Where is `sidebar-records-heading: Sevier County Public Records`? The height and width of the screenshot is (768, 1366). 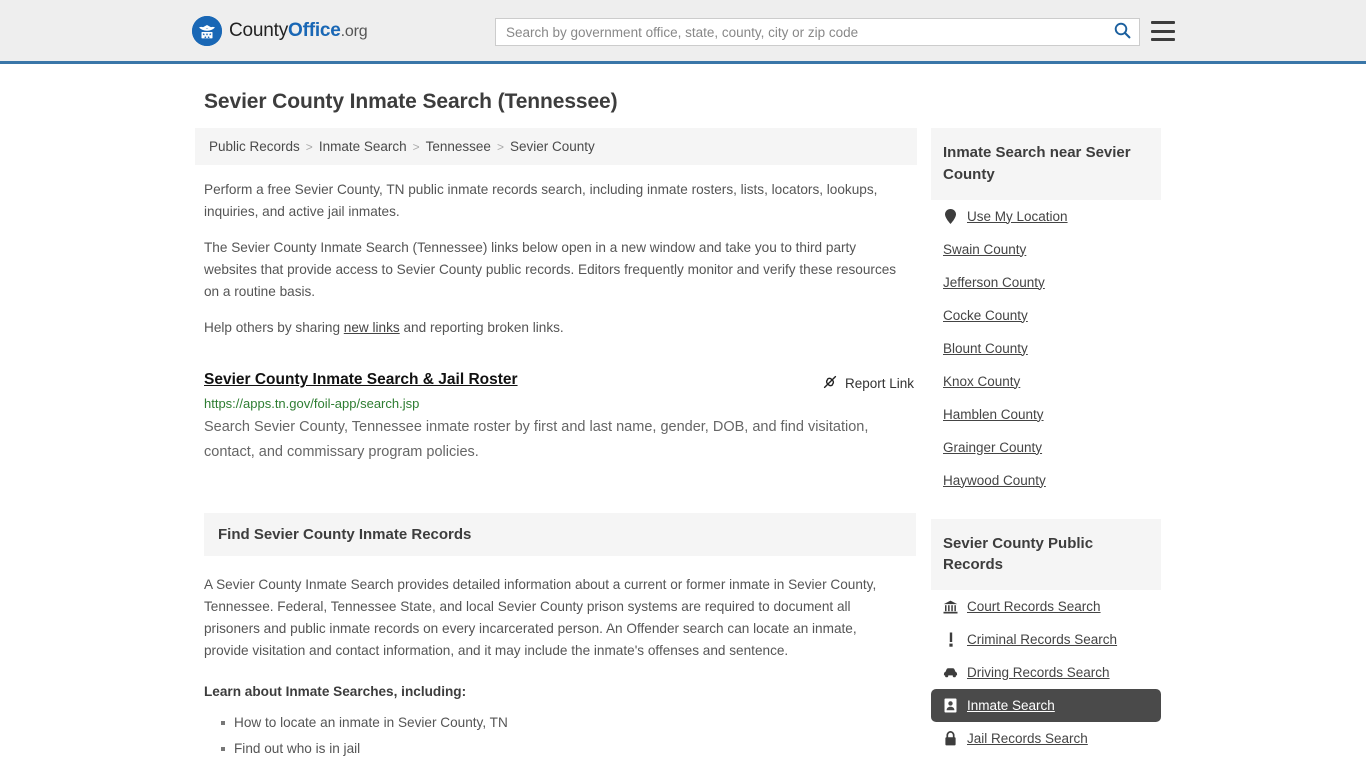
sidebar-records-heading: Sevier County Public Records is located at coordinates (1046, 554).